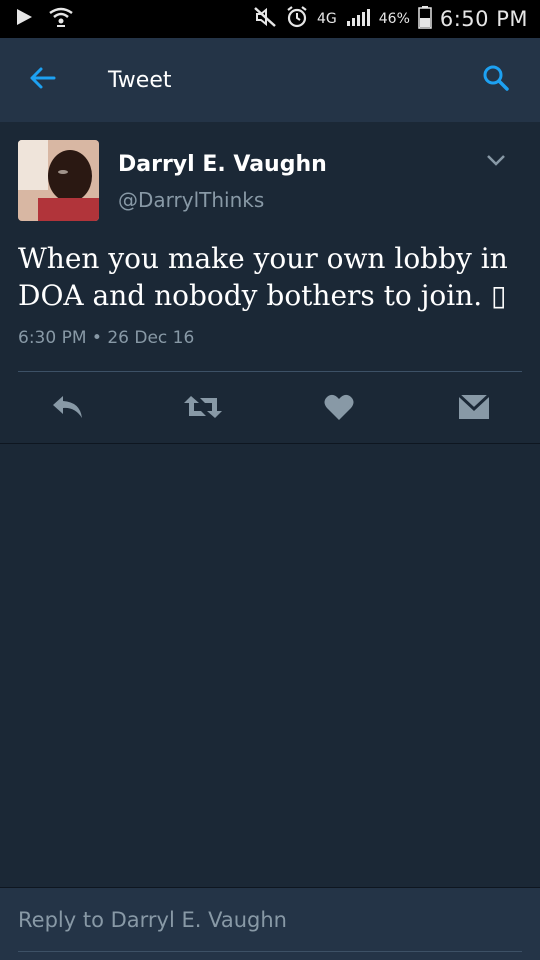 This screenshot has width=540, height=960. I want to click on more-options-button, so click(496, 159).